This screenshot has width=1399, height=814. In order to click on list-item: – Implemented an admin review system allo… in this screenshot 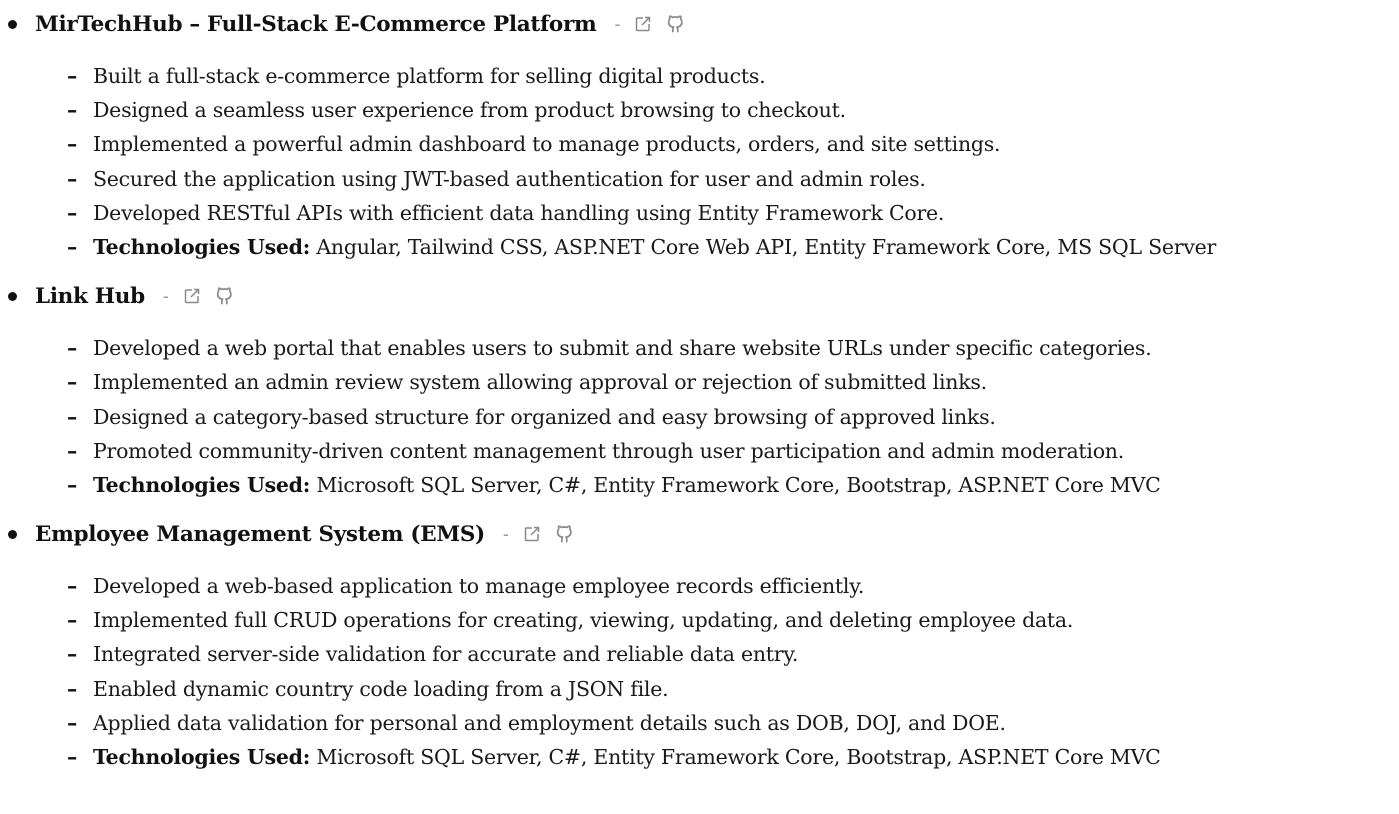, I will do `click(699, 382)`.